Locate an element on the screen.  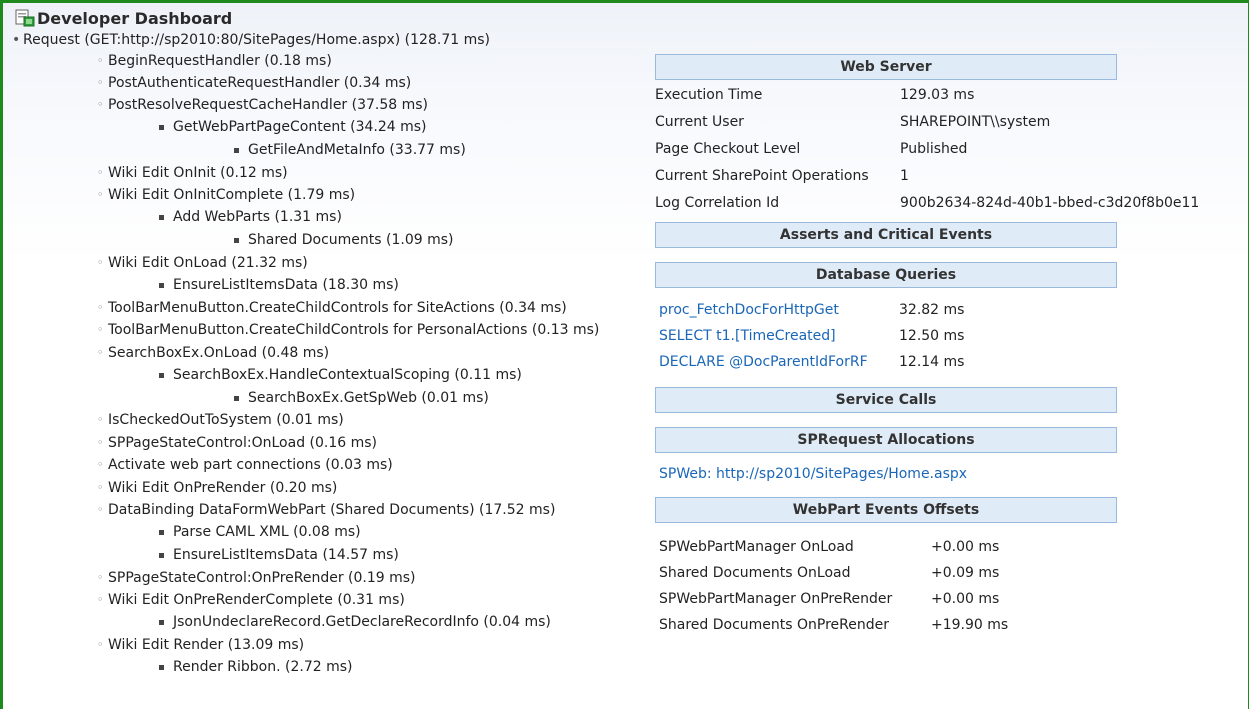
tree-node: Wiki Edit OnInitComplete (1.79 ms) is located at coordinates (226, 195).